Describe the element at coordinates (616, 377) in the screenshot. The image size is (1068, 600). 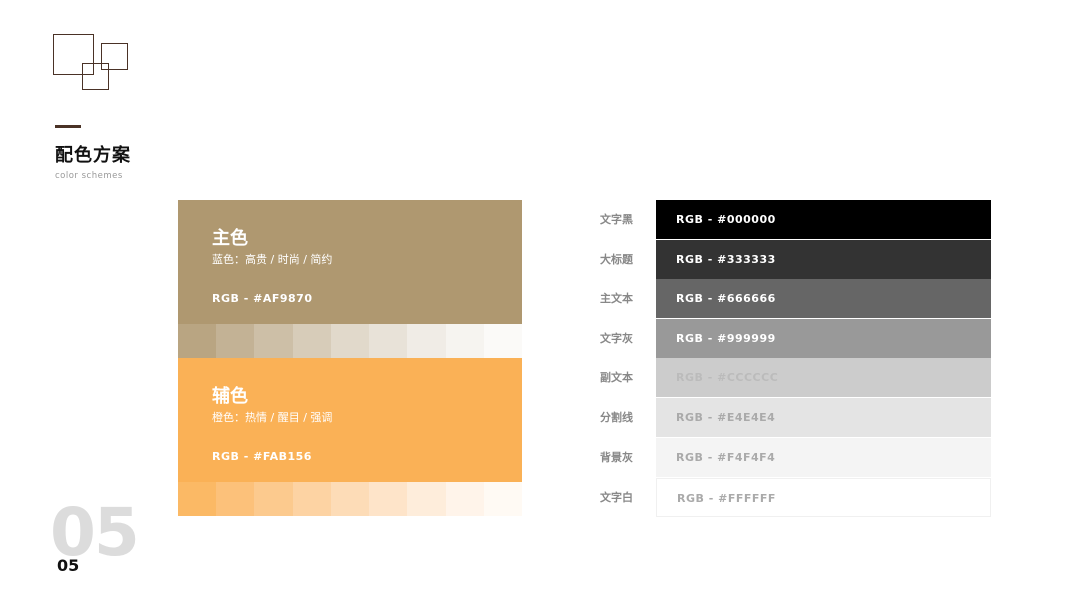
I see `gray-label: 副文本` at that location.